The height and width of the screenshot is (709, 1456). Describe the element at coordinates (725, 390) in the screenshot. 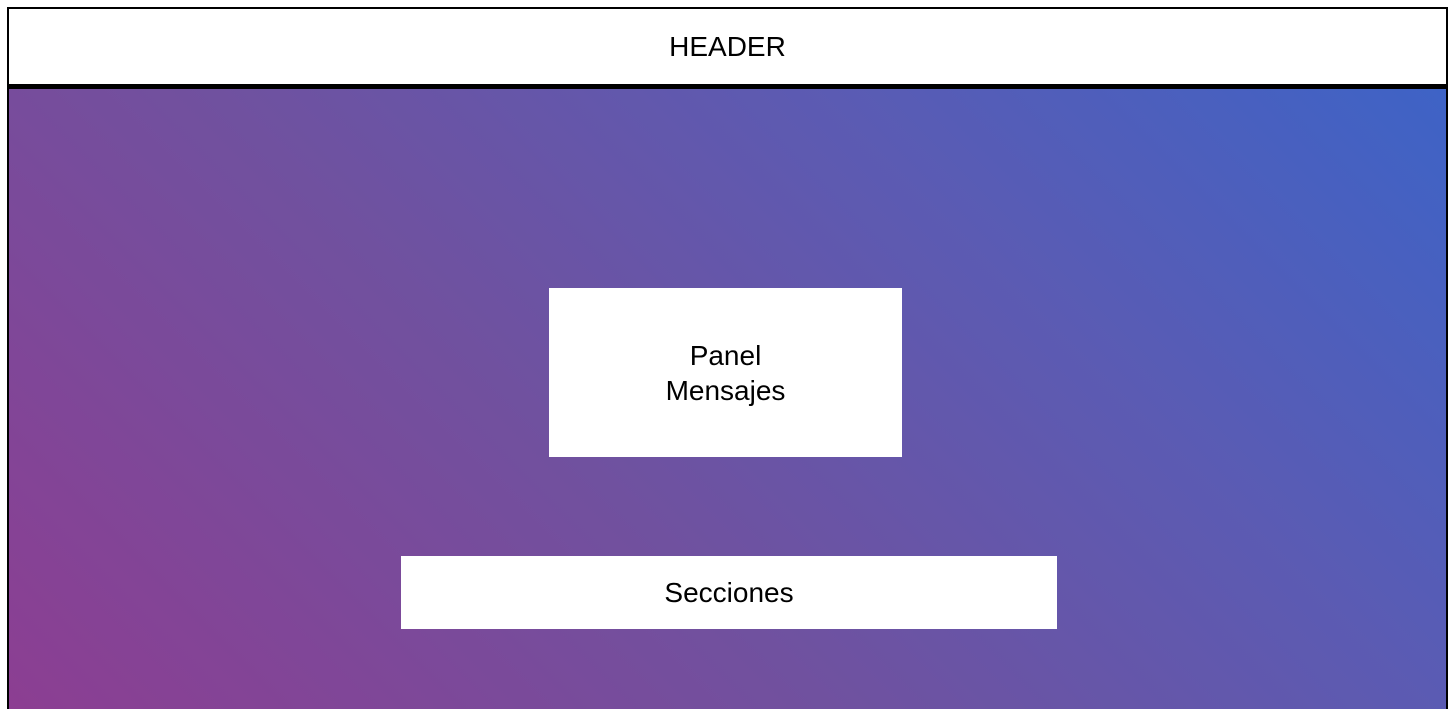

I see `messages-panel-label-line2: Mensajes` at that location.